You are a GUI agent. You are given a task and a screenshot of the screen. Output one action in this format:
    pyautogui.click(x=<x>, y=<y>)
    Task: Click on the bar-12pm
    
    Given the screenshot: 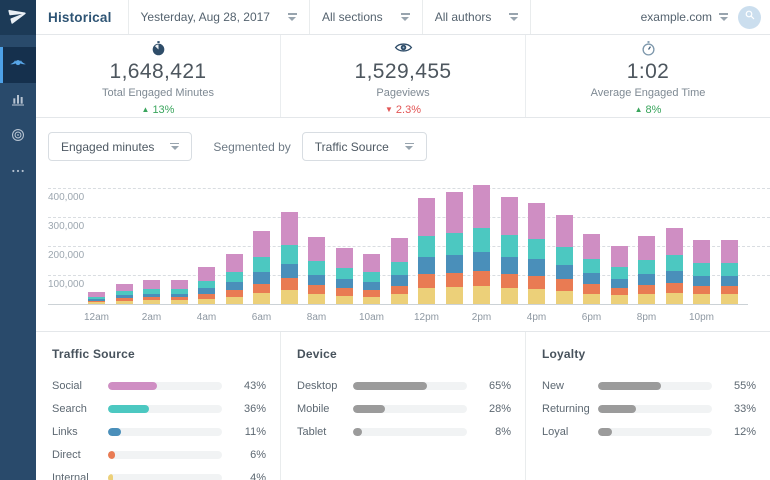 What is the action you would take?
    pyautogui.click(x=426, y=250)
    